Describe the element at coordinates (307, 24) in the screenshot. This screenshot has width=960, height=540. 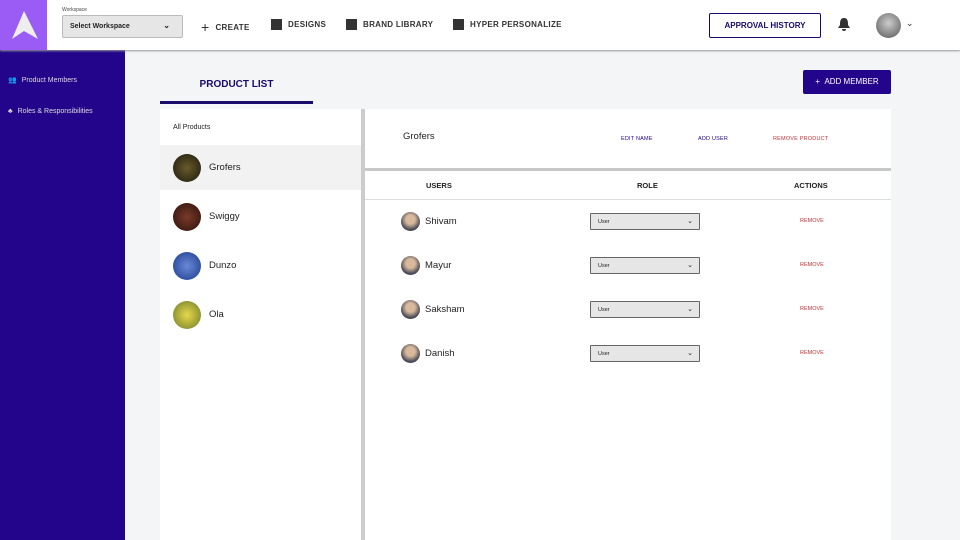
I see `nav-label: DESIGNS` at that location.